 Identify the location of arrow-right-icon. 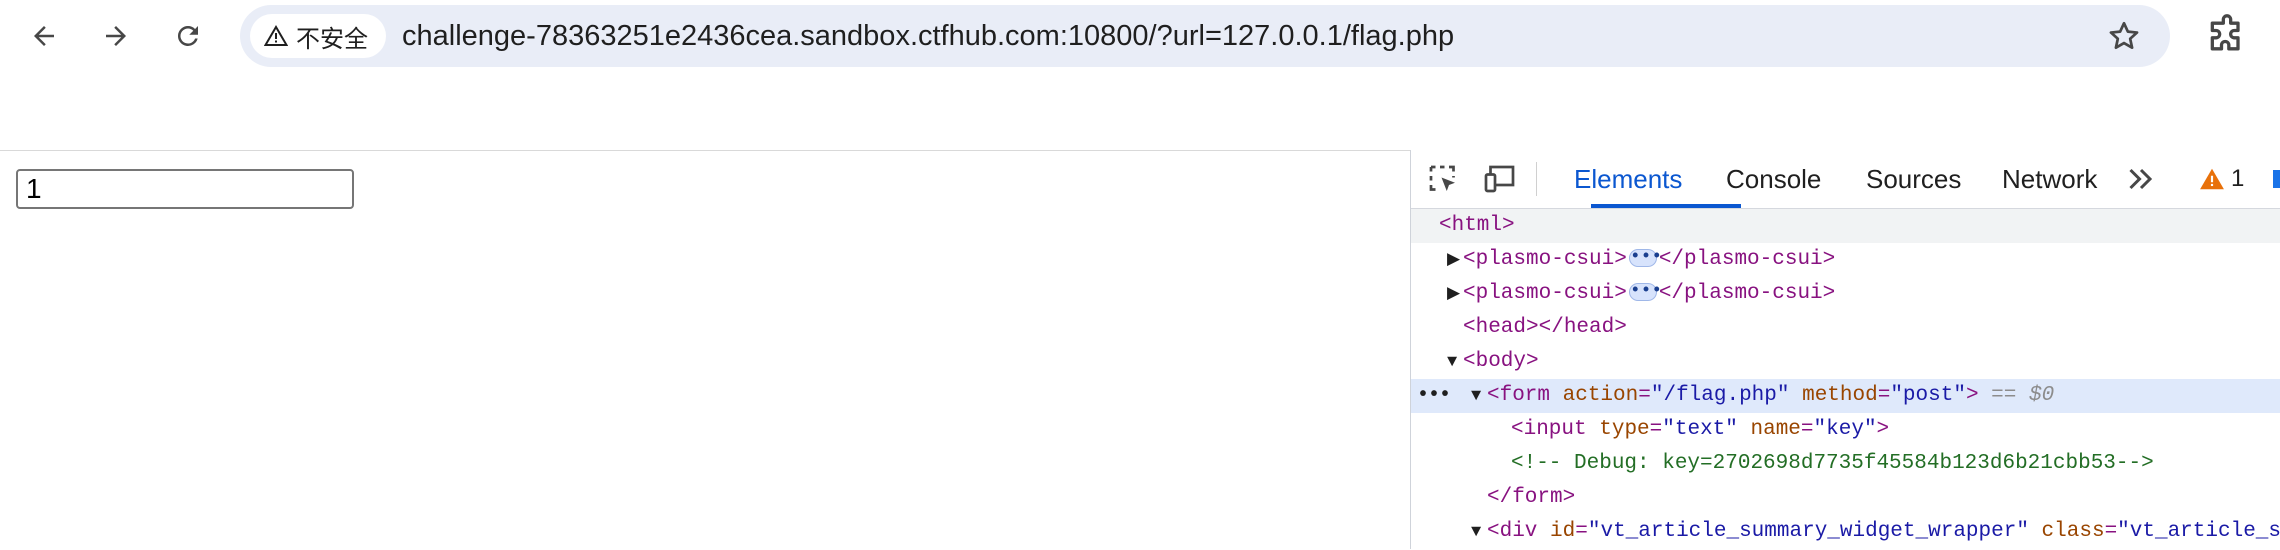
(116, 36).